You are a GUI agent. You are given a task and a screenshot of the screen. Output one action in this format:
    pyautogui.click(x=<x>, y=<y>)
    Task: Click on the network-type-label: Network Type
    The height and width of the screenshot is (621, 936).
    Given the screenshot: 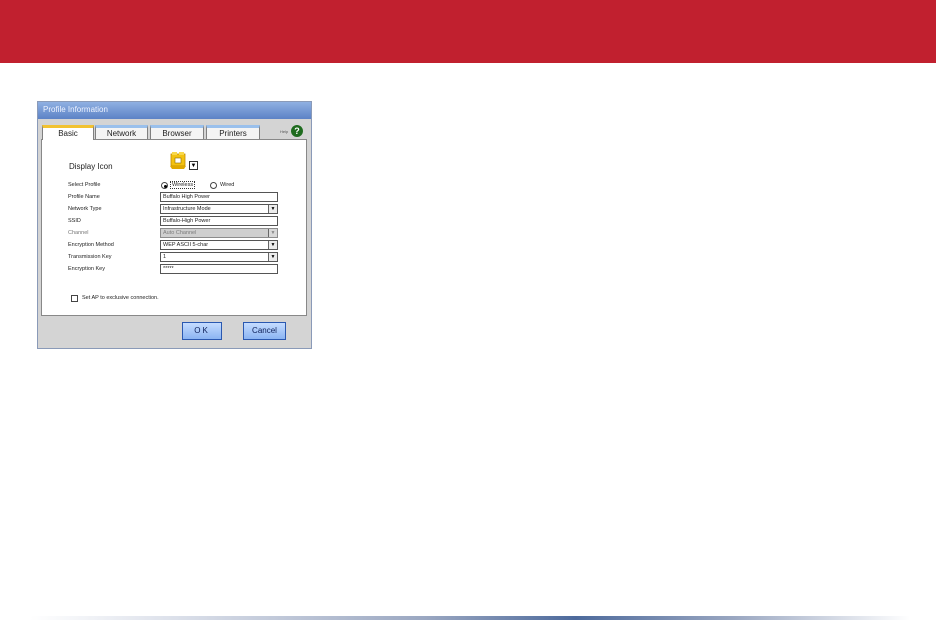 What is the action you would take?
    pyautogui.click(x=85, y=209)
    